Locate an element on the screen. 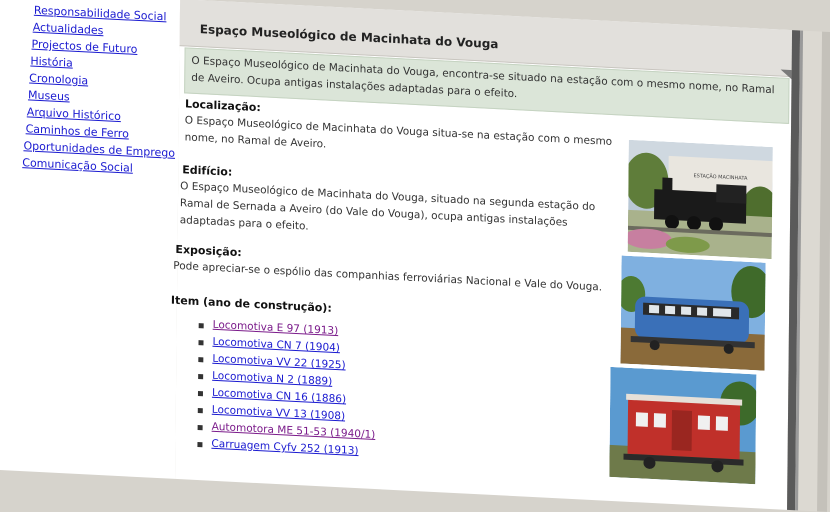 This screenshot has width=830, height=512. nav-link-museus: Museus is located at coordinates (49, 95).